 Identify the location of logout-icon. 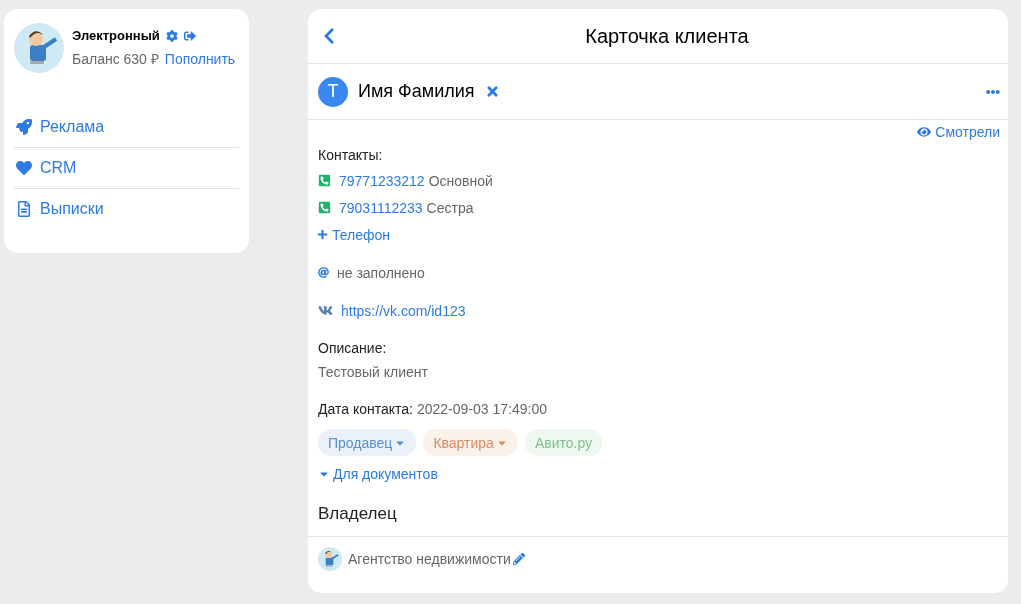
(189, 35).